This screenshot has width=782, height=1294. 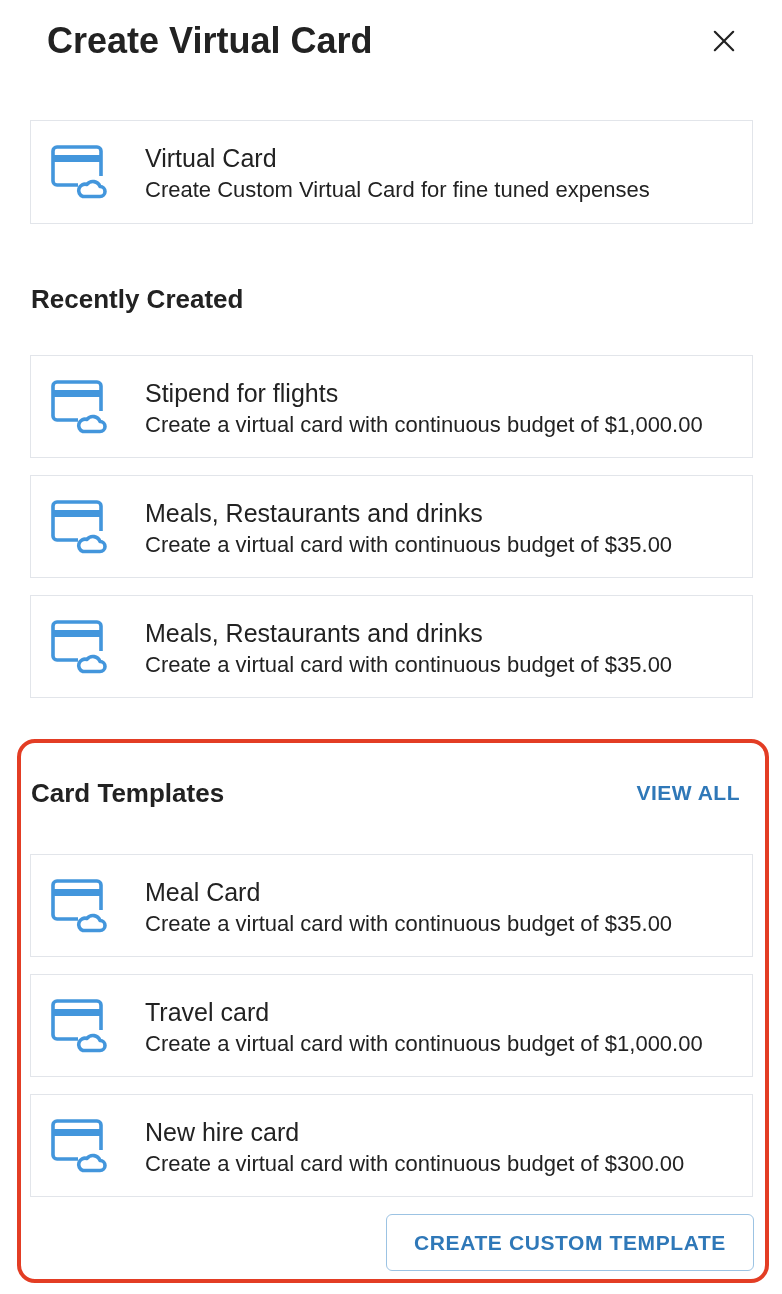 I want to click on template-card-option: Meal Card Create a virtual card with continuous budget of $35.00, so click(x=391, y=905).